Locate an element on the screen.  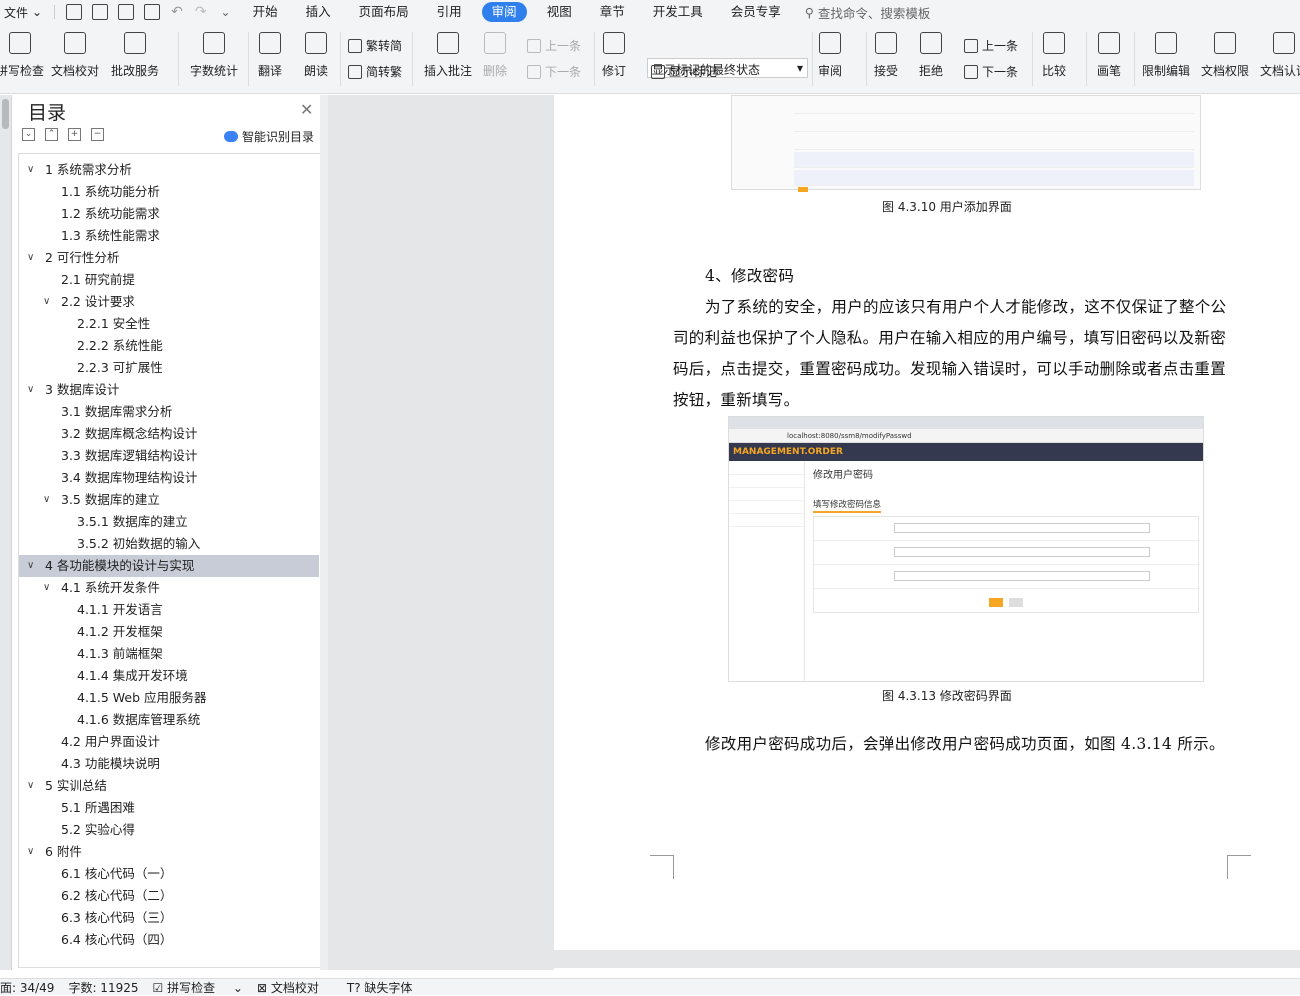
tab-insert: 插入 is located at coordinates (318, 12).